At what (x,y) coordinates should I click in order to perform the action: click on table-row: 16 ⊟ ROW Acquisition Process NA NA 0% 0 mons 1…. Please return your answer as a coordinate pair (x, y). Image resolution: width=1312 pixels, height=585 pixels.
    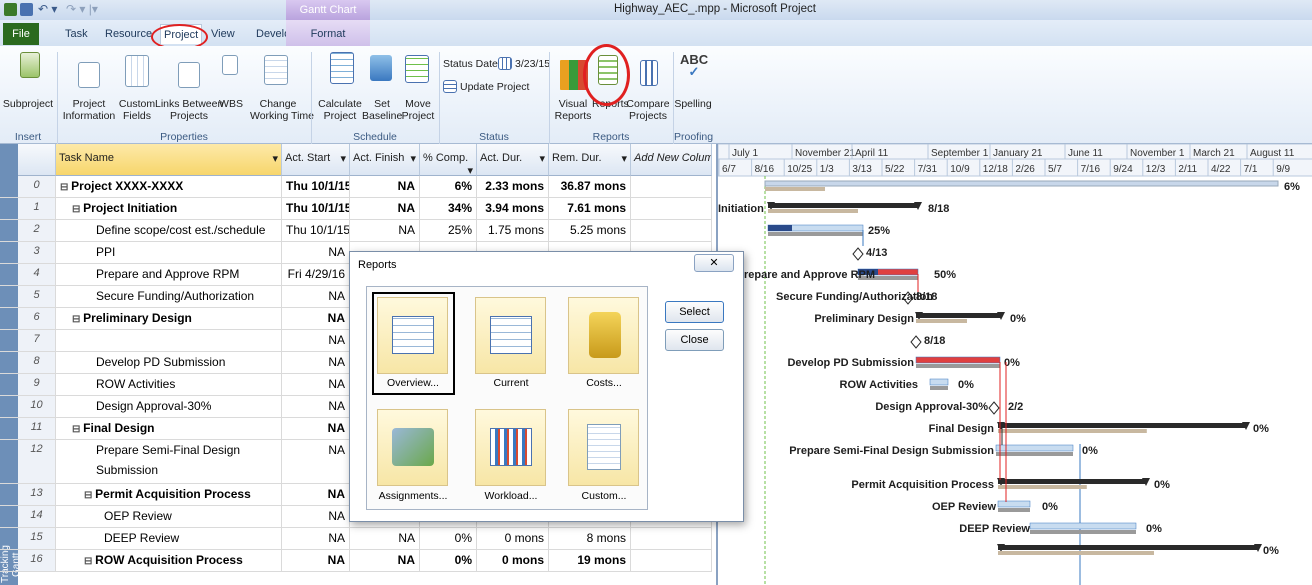
    Looking at the image, I should click on (356, 561).